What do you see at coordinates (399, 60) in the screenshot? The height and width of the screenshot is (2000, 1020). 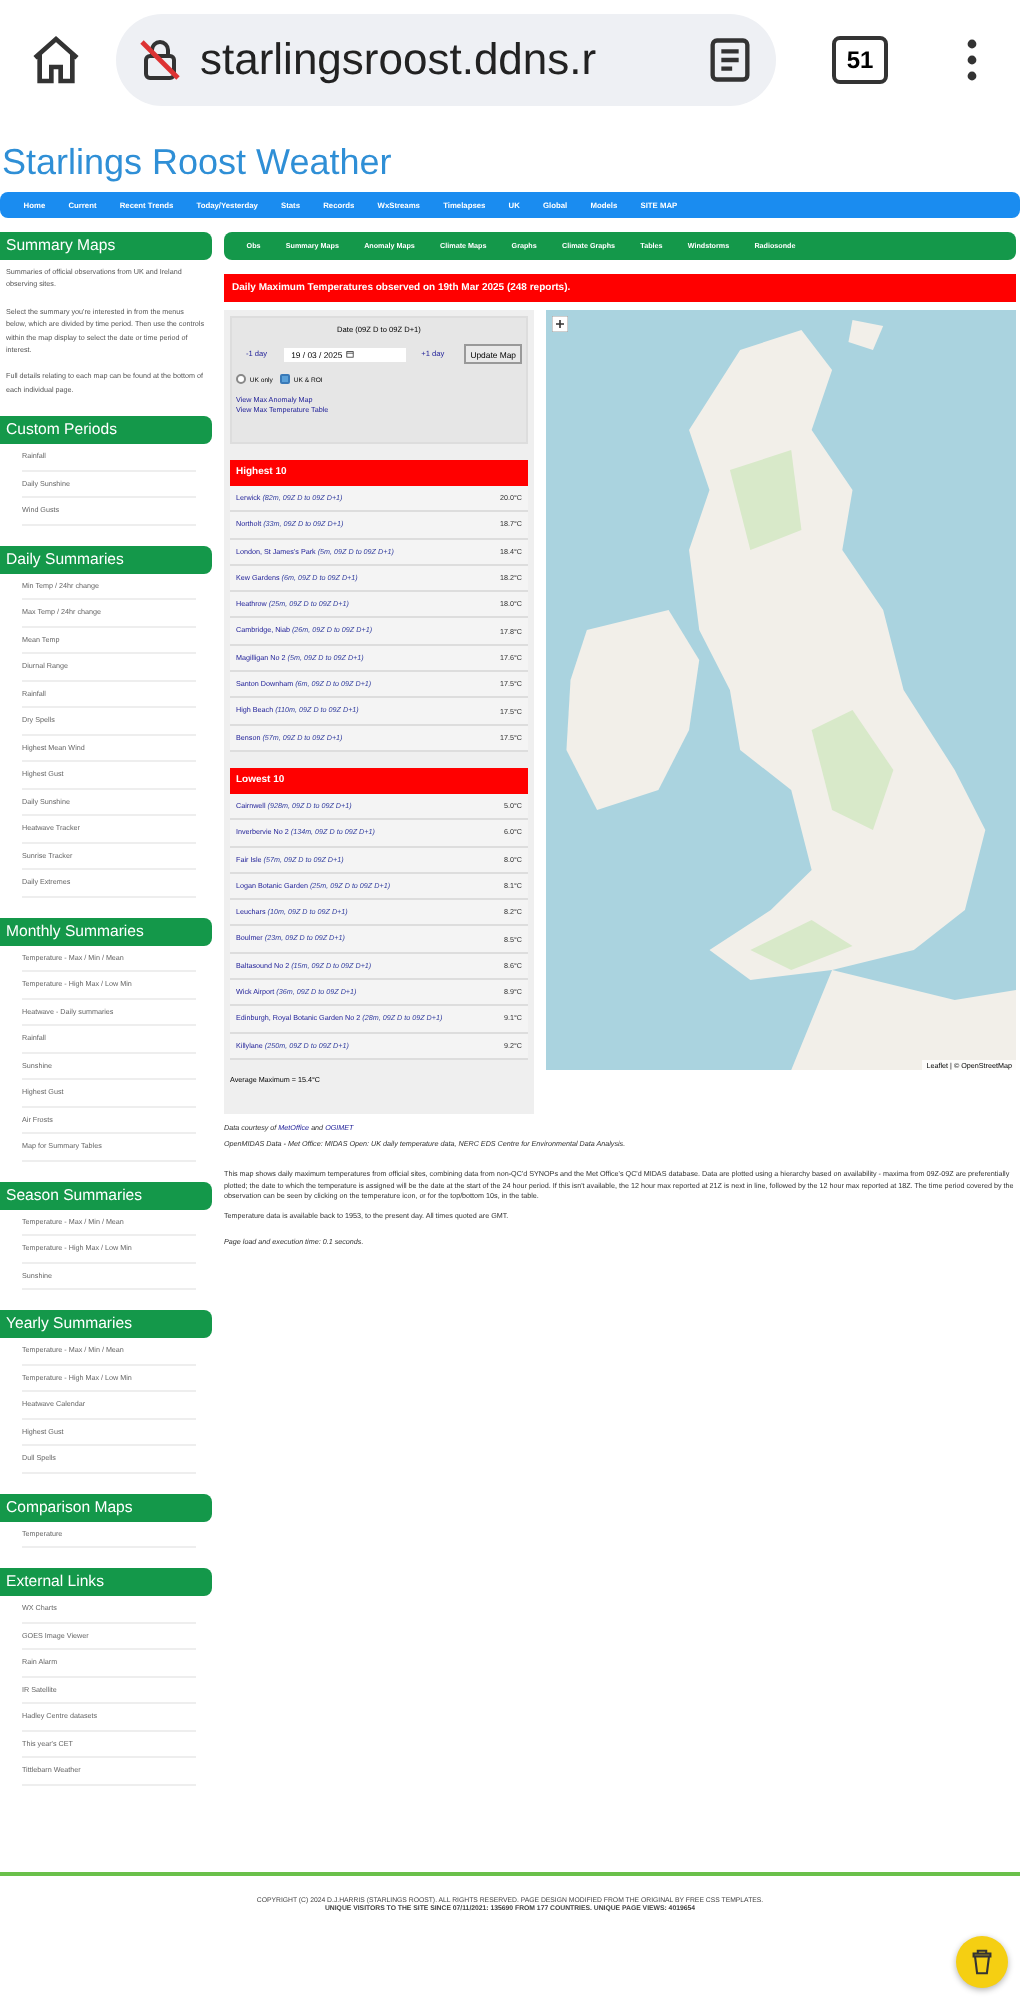 I see `url-text: starlingsroost.ddns.r` at bounding box center [399, 60].